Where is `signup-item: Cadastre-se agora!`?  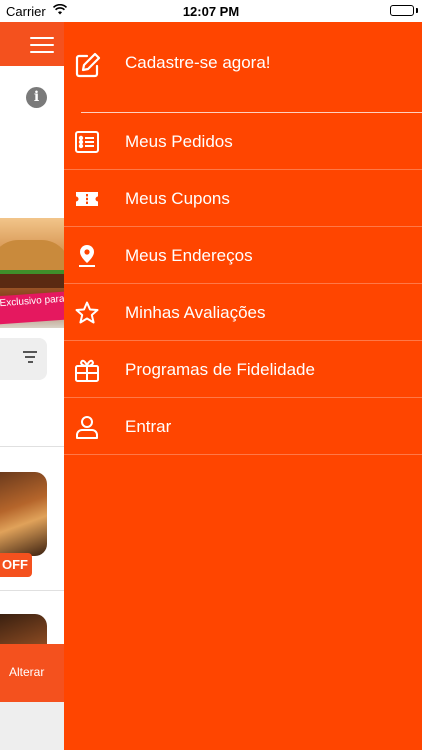 signup-item: Cadastre-se agora! is located at coordinates (243, 64).